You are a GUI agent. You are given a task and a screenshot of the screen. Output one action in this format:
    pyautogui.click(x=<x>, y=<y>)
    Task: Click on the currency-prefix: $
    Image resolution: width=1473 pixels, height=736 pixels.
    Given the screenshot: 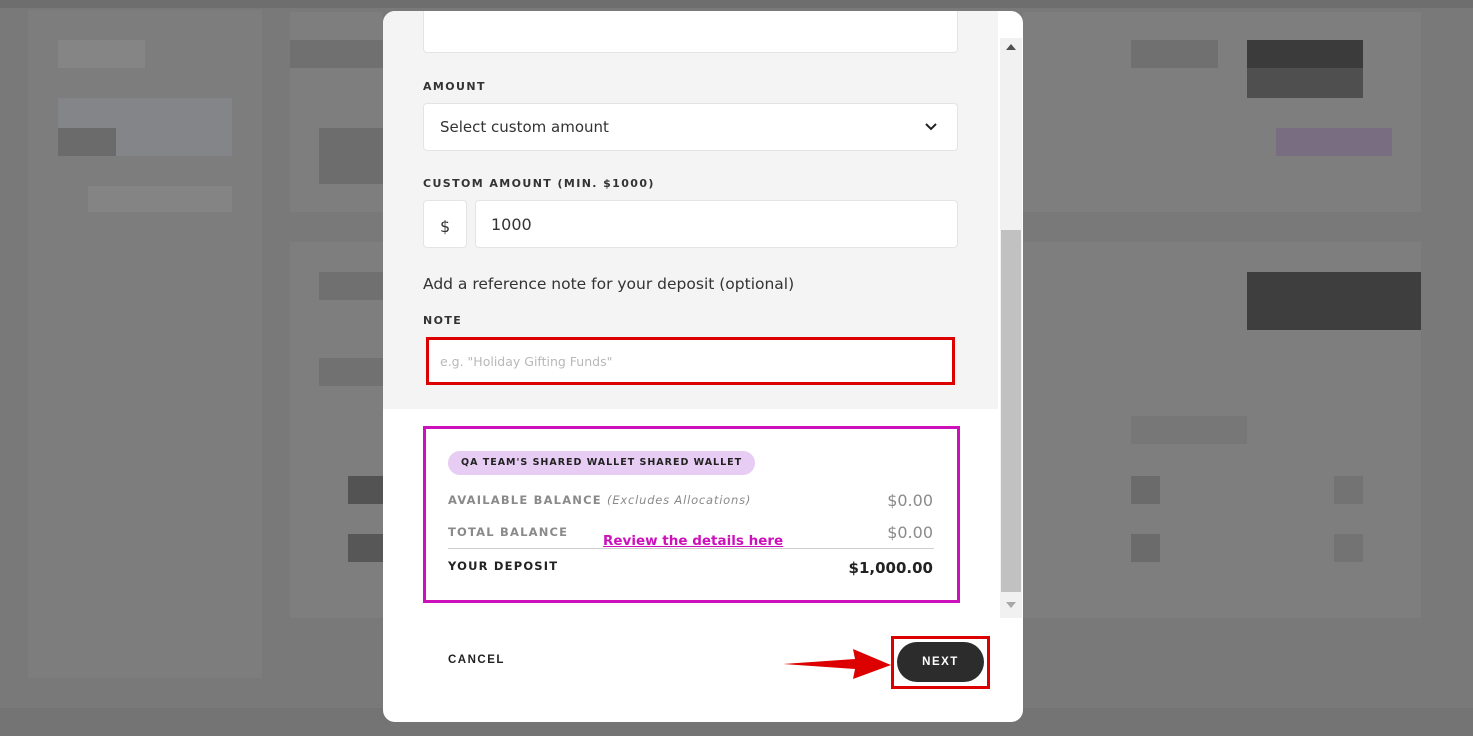 What is the action you would take?
    pyautogui.click(x=445, y=224)
    